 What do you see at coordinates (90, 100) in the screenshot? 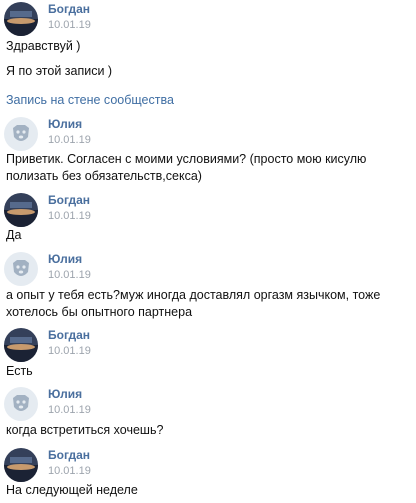
I see `wall-post-link: Запись на стене сообщества` at bounding box center [90, 100].